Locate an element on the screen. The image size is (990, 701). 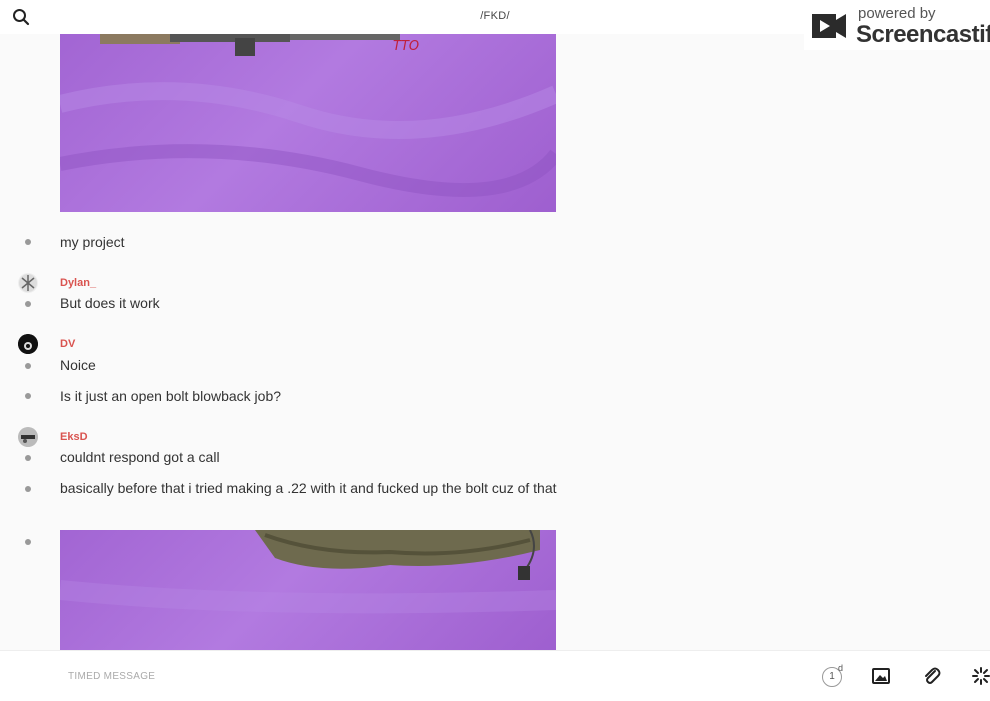
svg-text: TTO is located at coordinates (406, 46).